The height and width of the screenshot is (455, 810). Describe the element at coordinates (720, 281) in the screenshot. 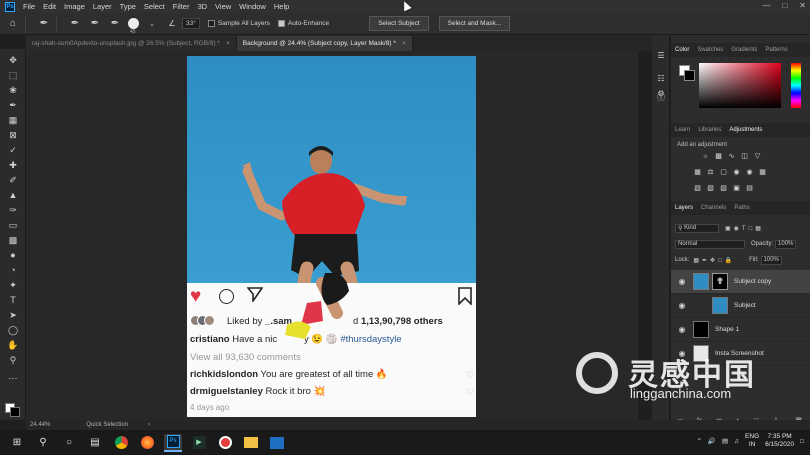

I see `layer-mask-thumbnail: ✟` at that location.